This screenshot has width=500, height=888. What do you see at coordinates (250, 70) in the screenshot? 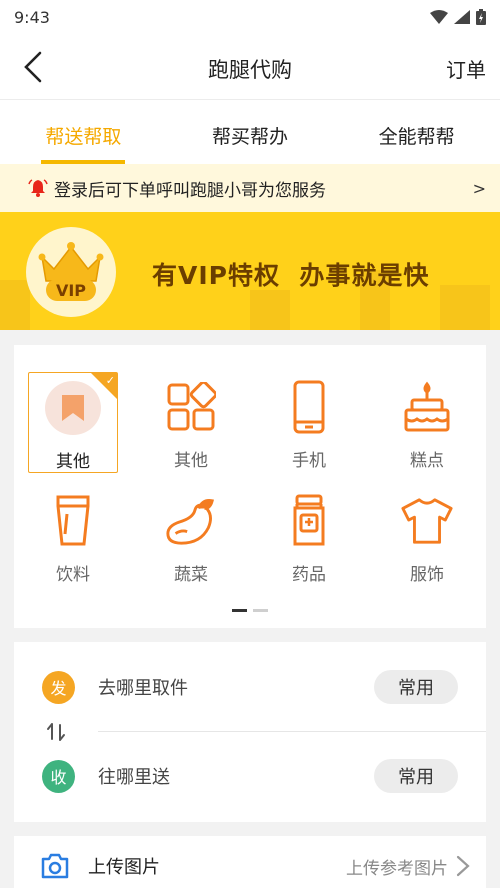
I see `page-title: 跑腿代购` at bounding box center [250, 70].